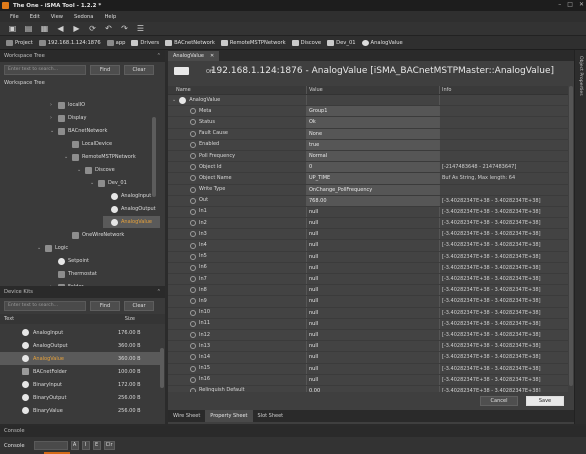 This screenshot has width=586, height=454. Describe the element at coordinates (368, 101) in the screenshot. I see `table-row-root: ⌄ AnalogValue` at that location.